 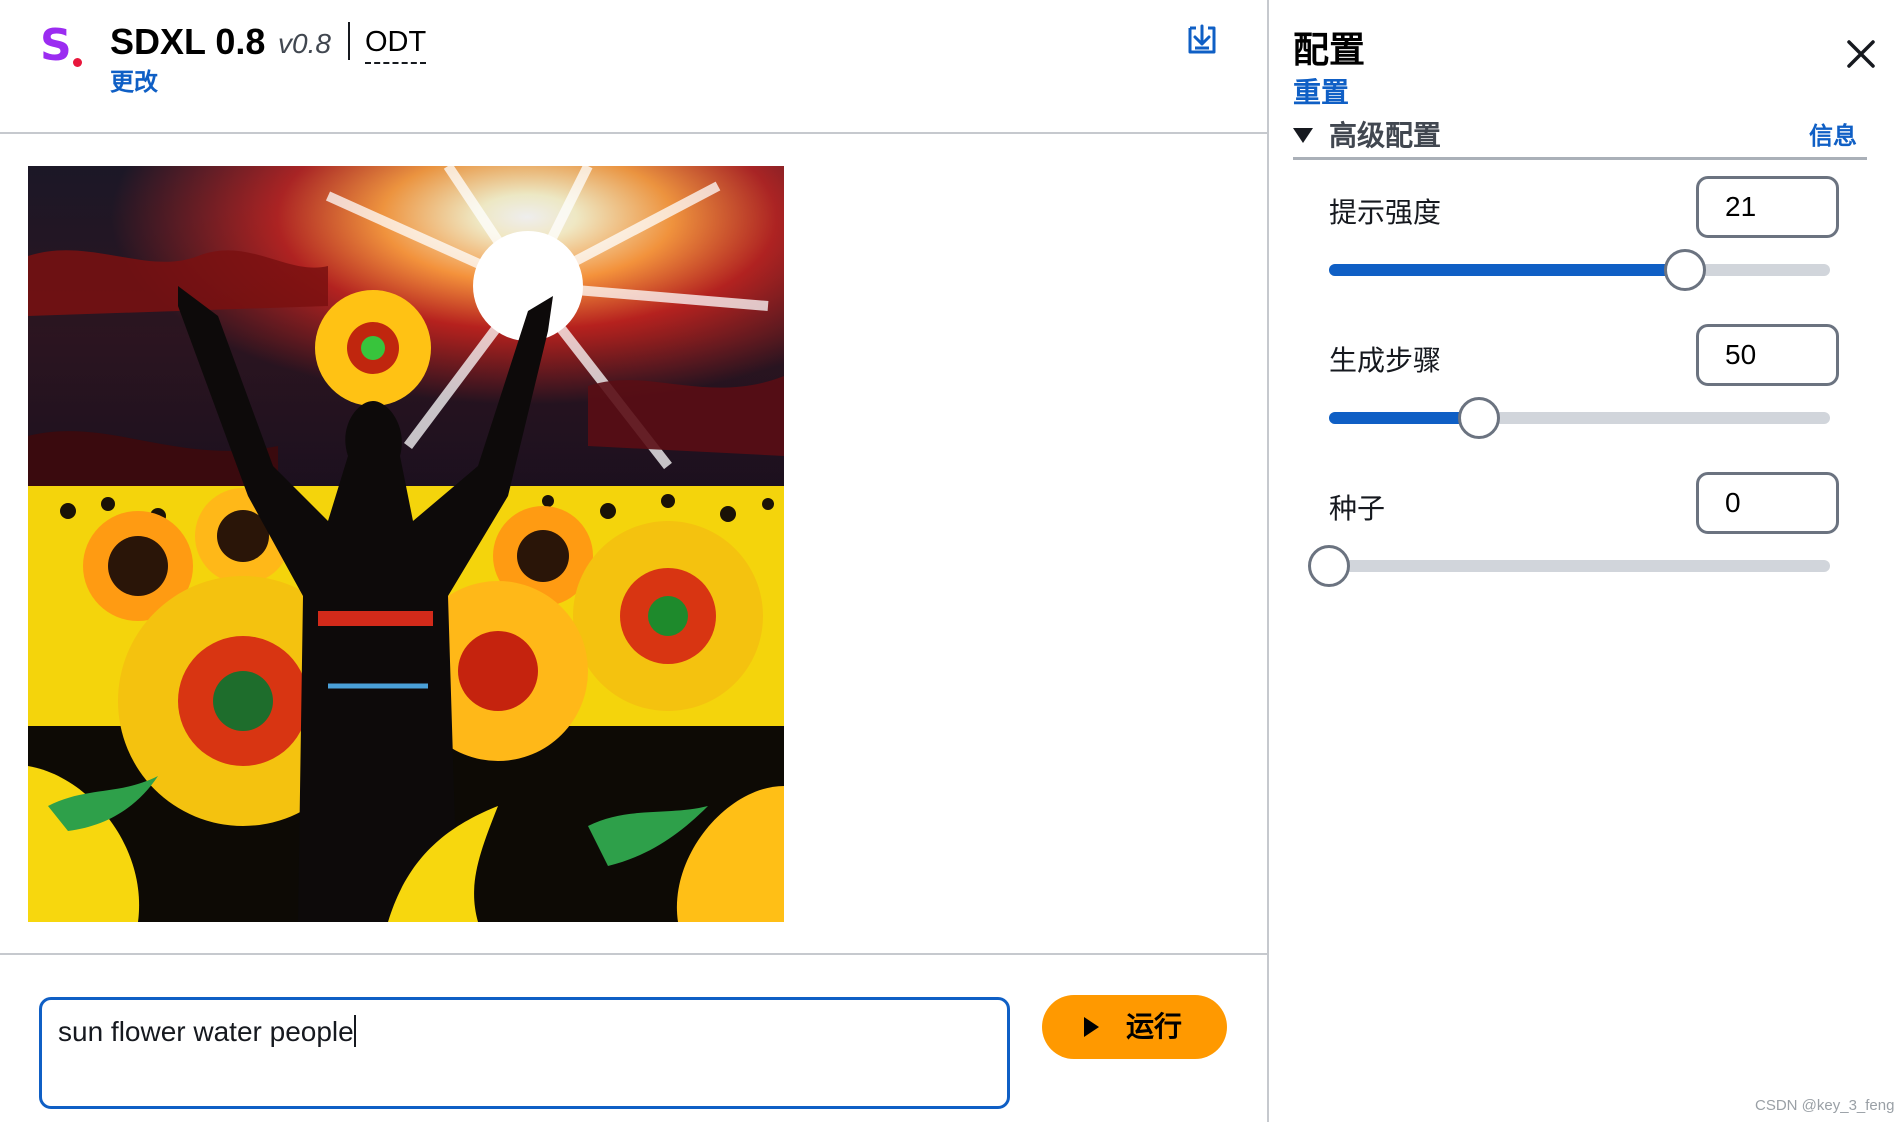 I want to click on close-icon, so click(x=1861, y=54).